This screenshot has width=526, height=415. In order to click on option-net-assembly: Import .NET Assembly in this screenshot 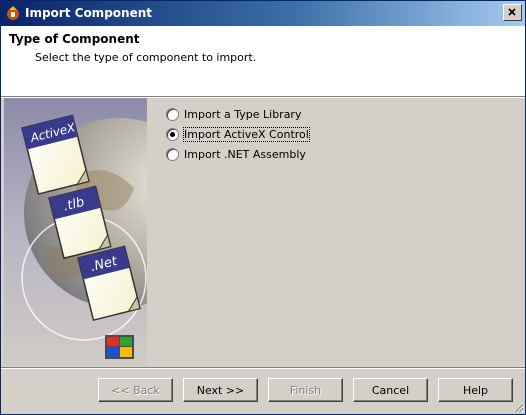, I will do `click(237, 154)`.